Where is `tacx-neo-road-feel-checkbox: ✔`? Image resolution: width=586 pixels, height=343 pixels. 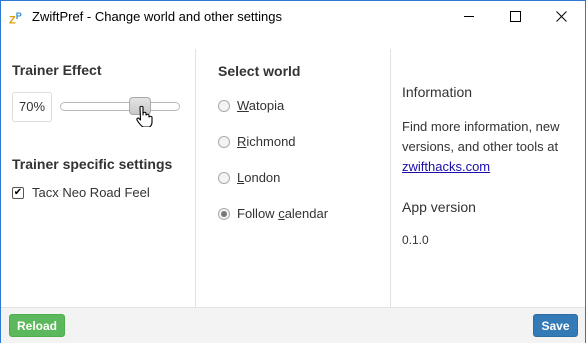
tacx-neo-road-feel-checkbox: ✔ is located at coordinates (18, 192).